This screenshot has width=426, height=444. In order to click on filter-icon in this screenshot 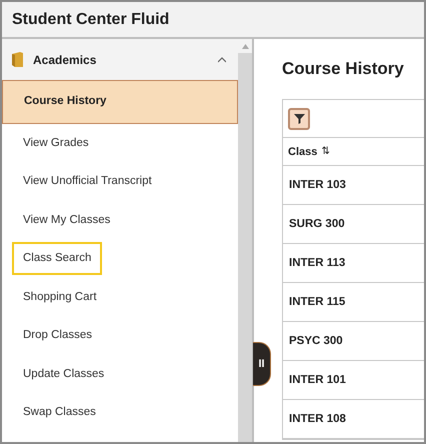, I will do `click(299, 118)`.